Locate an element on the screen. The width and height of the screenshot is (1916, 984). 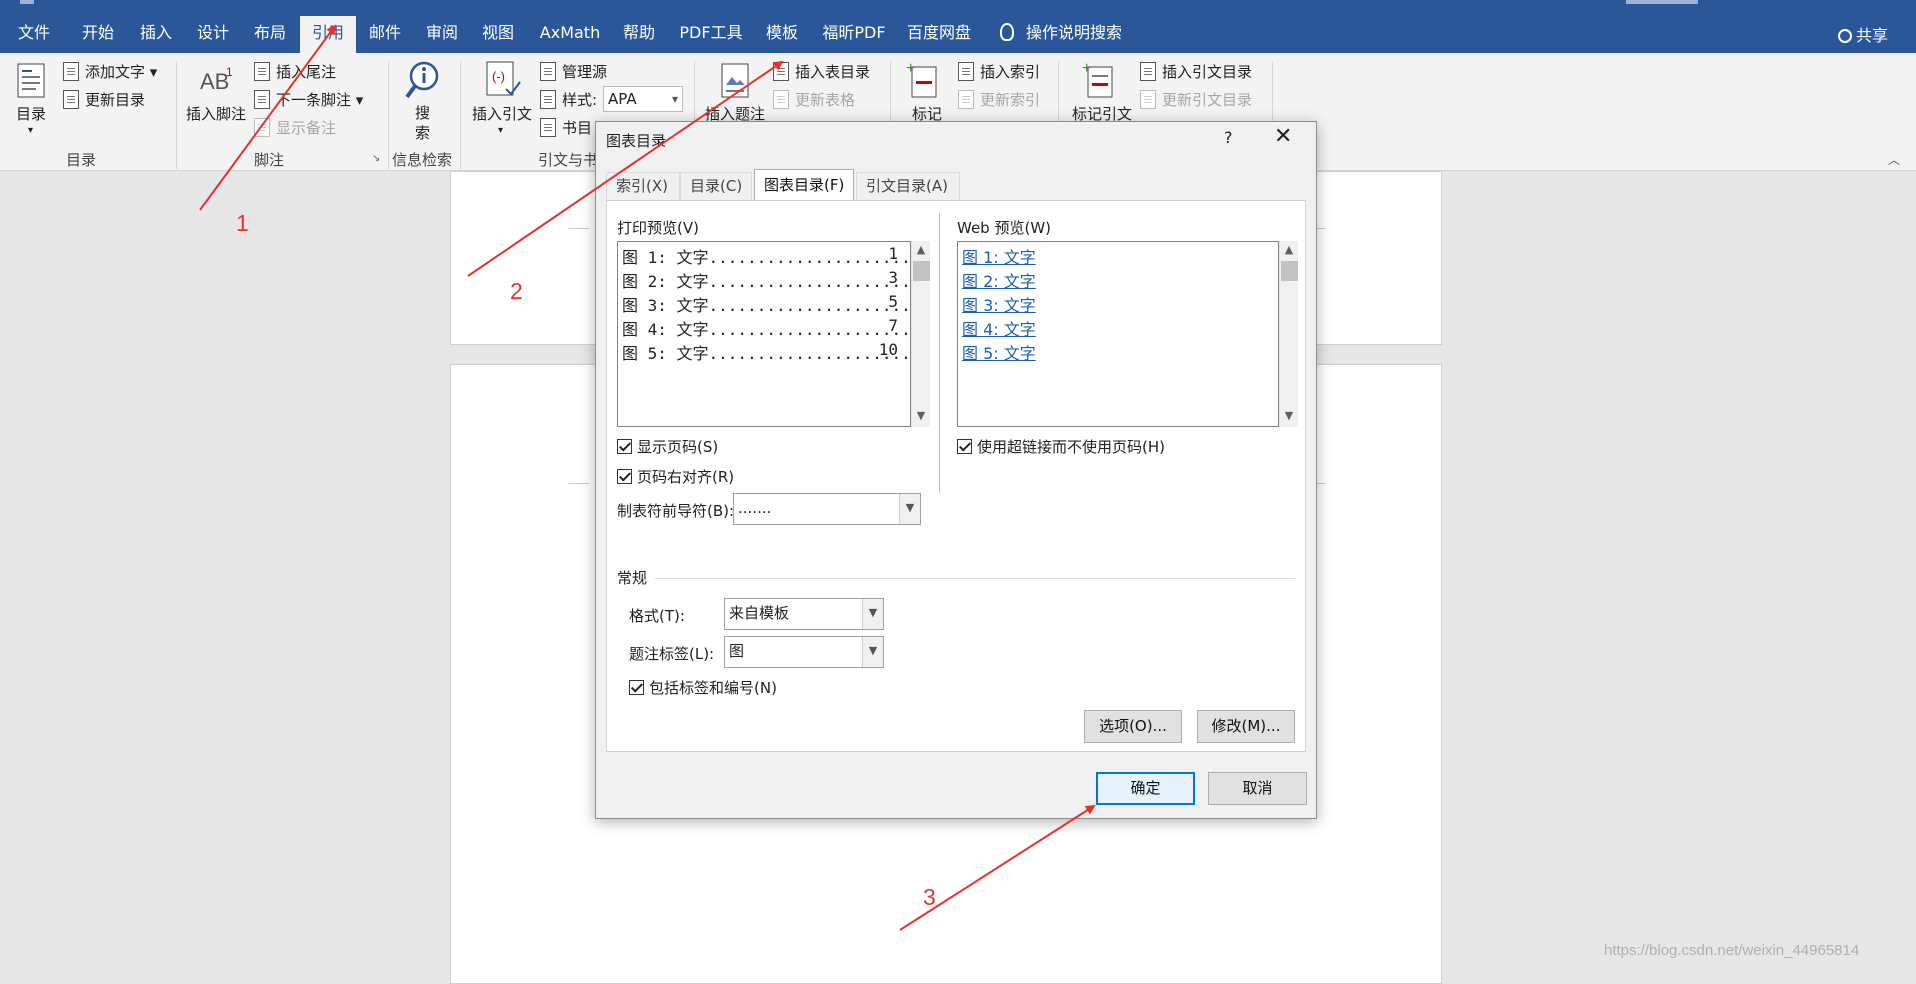
annotation-number-3: 3 is located at coordinates (929, 897).